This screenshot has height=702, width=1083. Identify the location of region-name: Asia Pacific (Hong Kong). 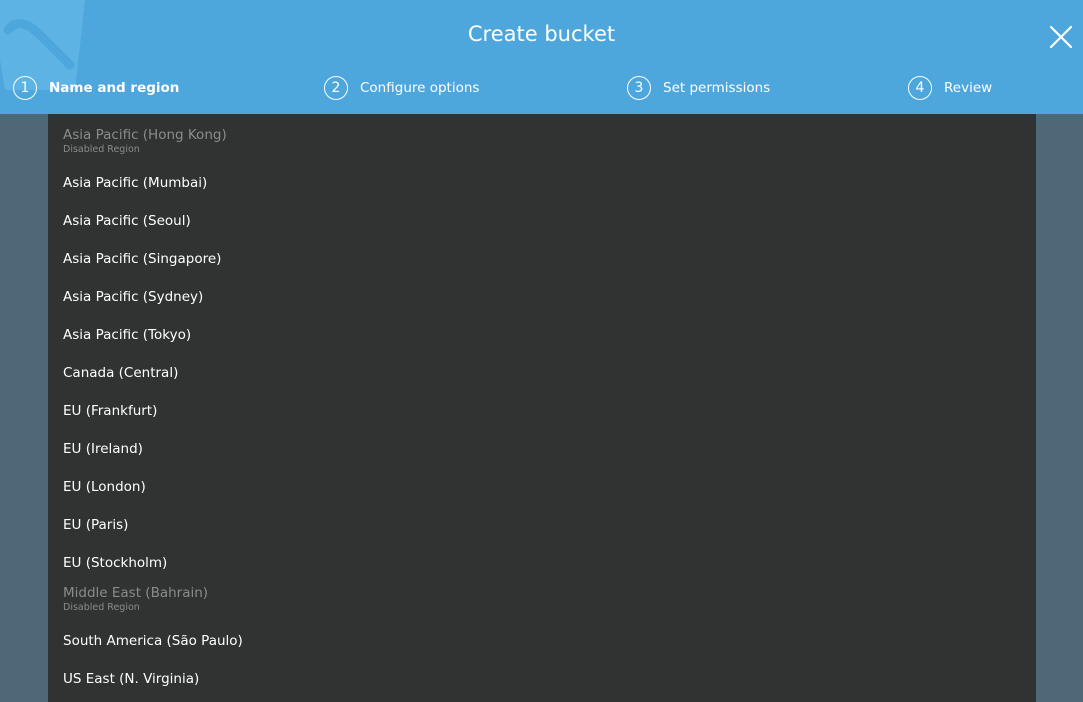
(145, 135).